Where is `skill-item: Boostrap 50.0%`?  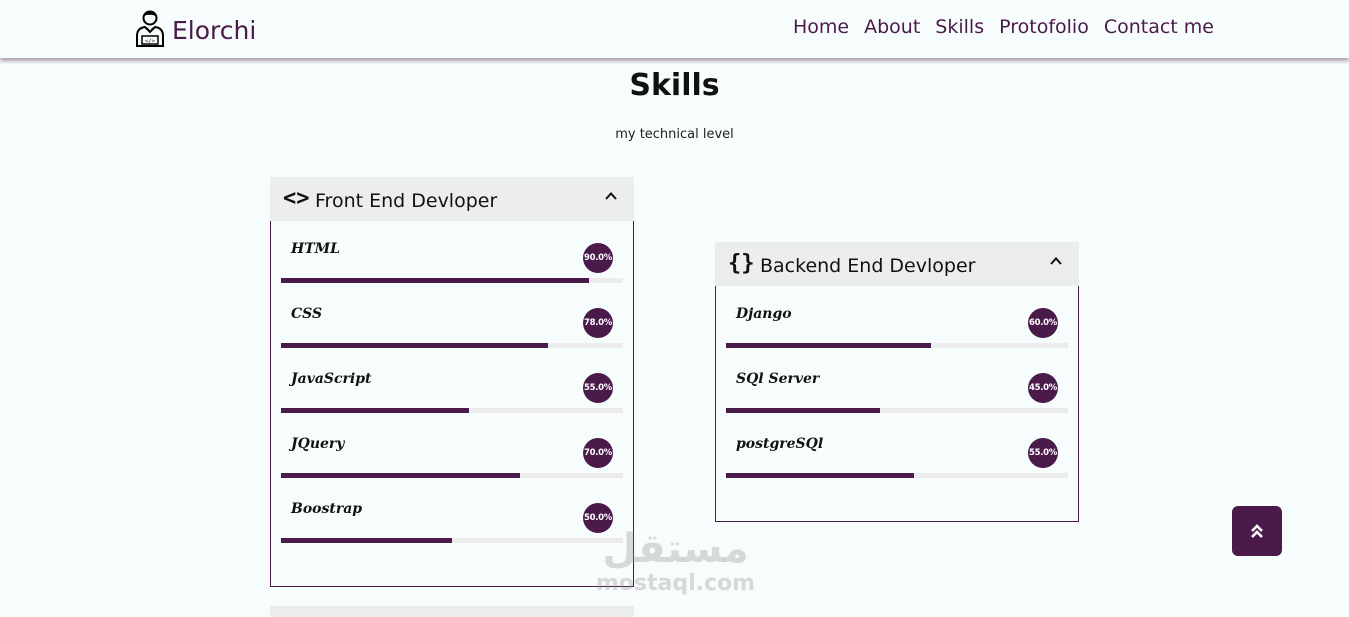 skill-item: Boostrap 50.0% is located at coordinates (452, 513).